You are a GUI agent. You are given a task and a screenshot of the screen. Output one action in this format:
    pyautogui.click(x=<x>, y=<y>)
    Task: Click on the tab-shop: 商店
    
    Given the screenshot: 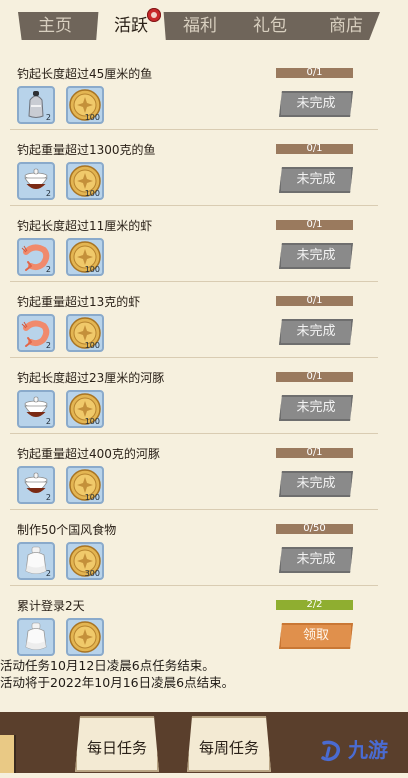 What is the action you would take?
    pyautogui.click(x=346, y=26)
    